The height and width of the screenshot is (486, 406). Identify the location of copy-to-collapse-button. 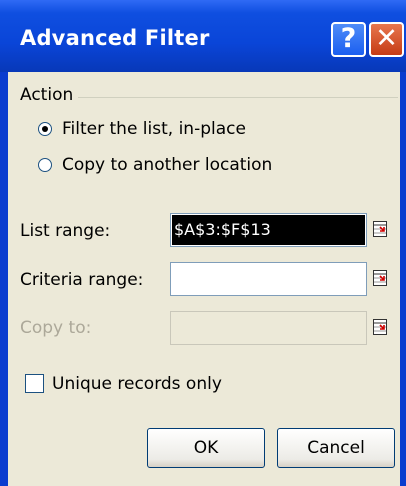
(380, 328).